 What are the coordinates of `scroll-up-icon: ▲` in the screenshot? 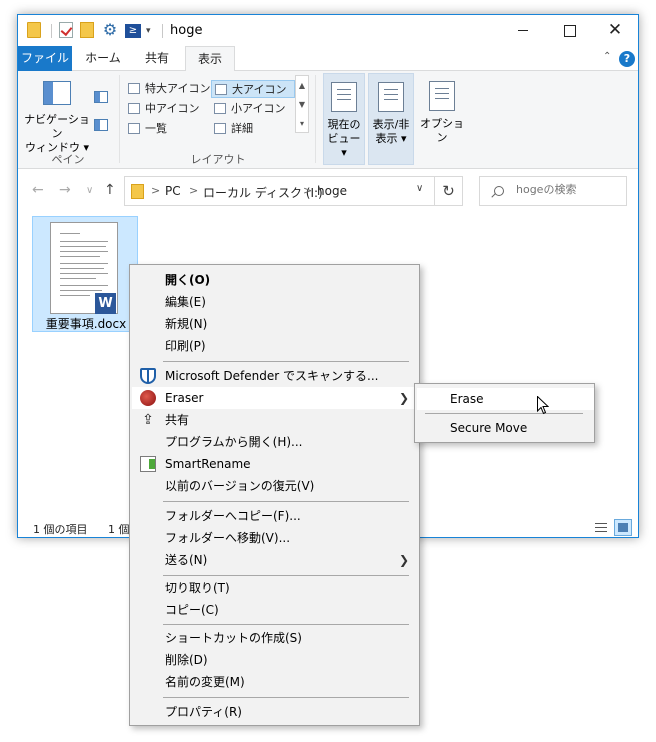 It's located at (302, 85).